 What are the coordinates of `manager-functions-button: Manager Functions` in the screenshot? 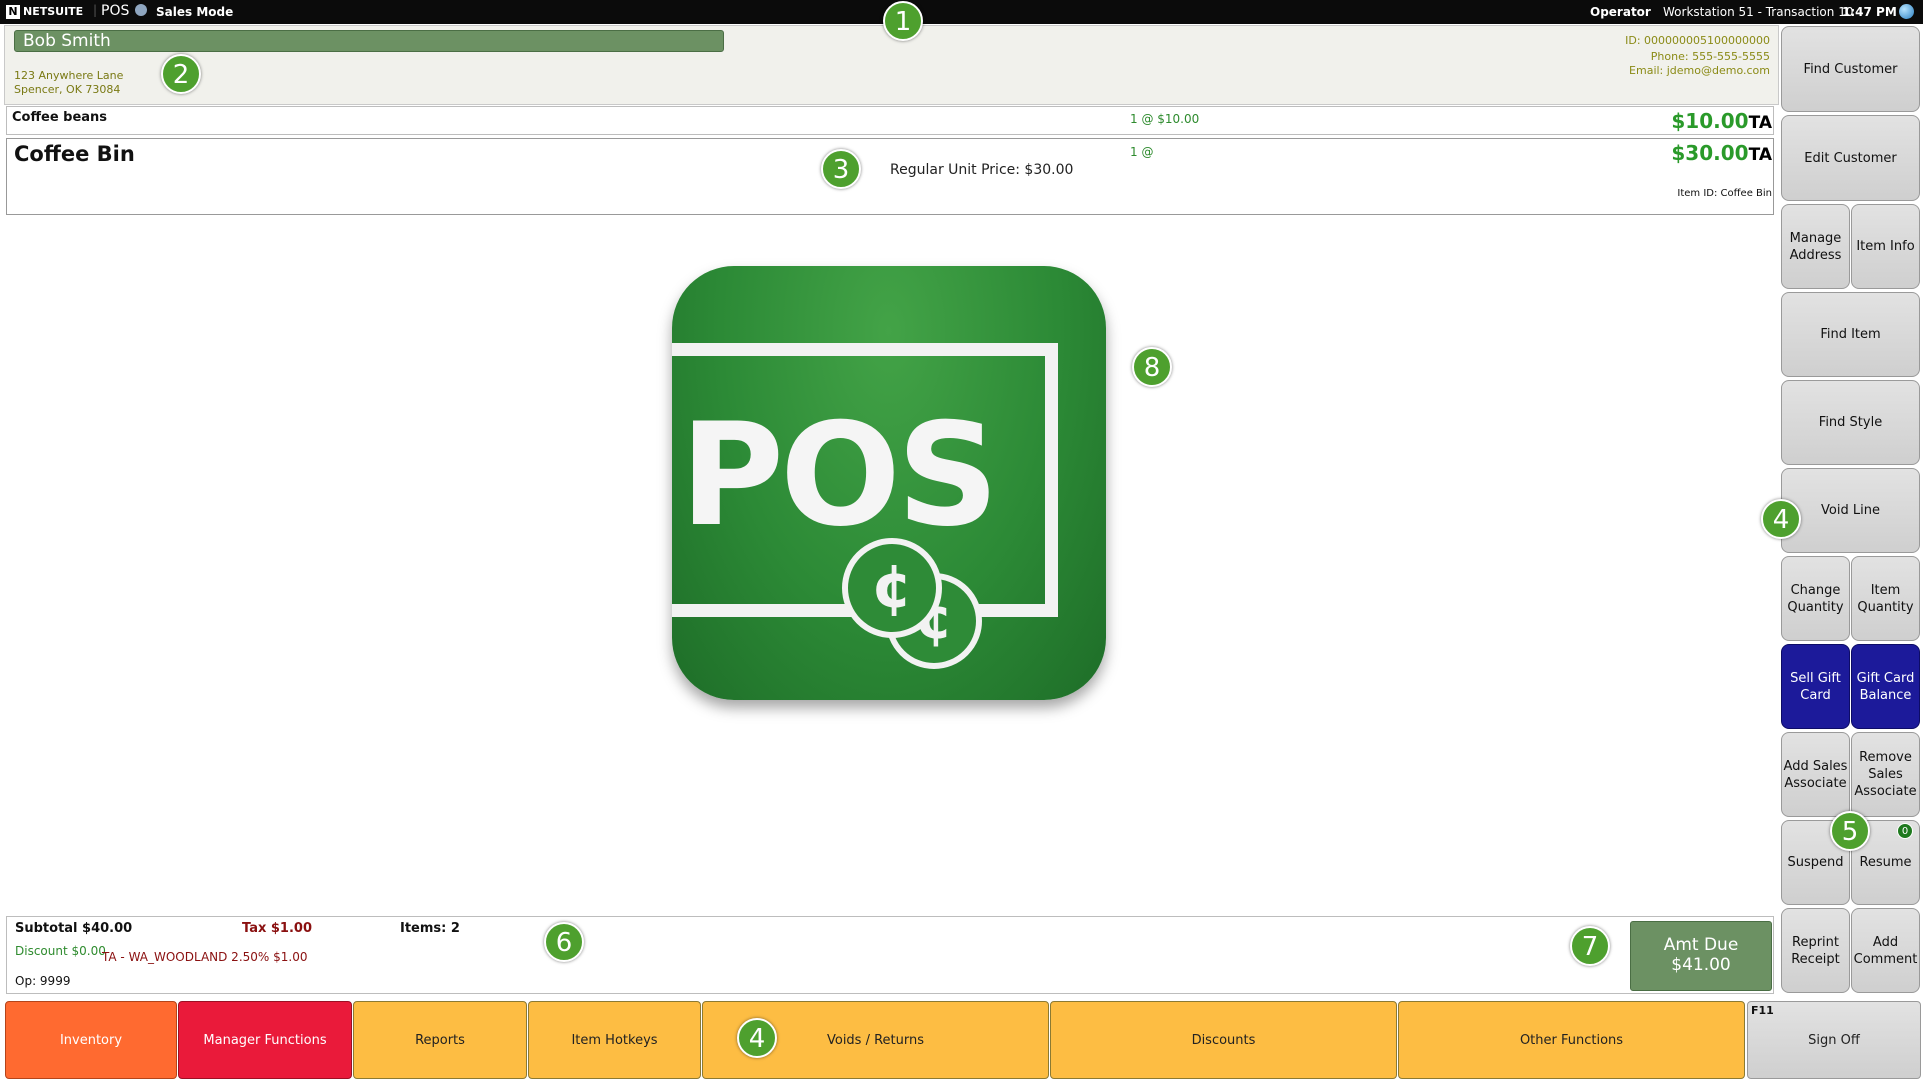 It's located at (265, 1040).